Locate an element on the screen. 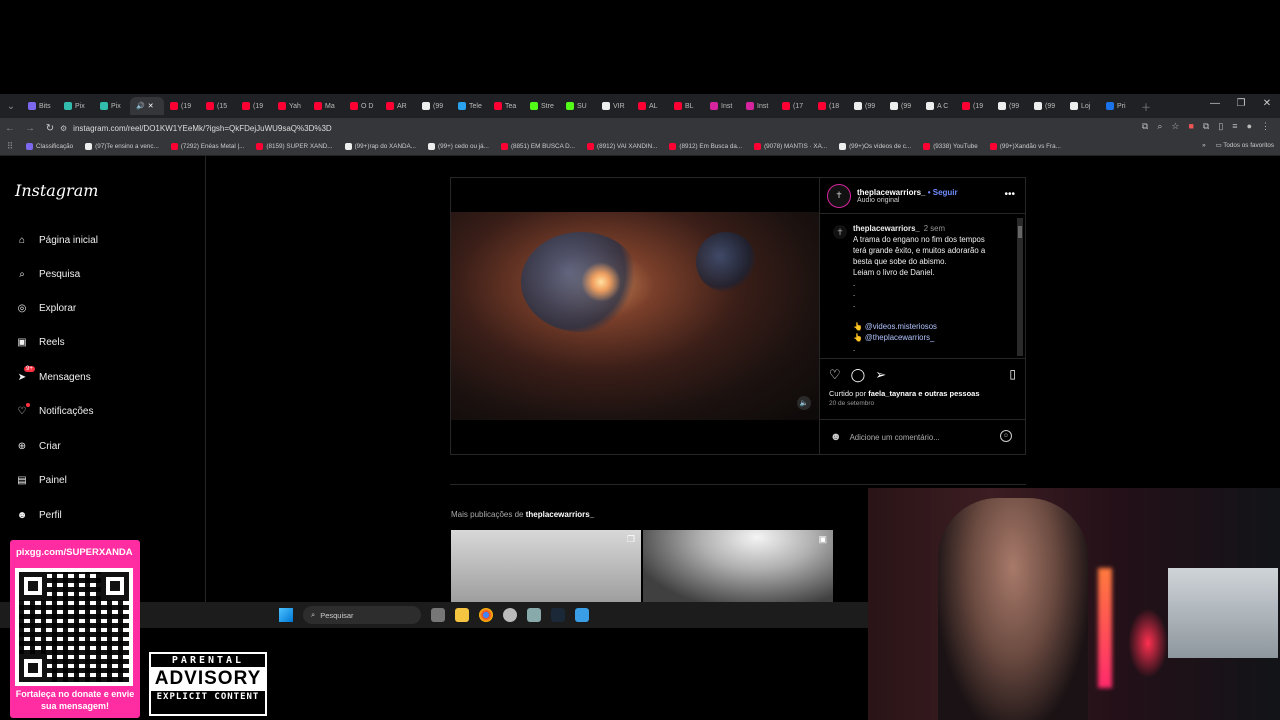  reel-video: 🔈 is located at coordinates (635, 316).